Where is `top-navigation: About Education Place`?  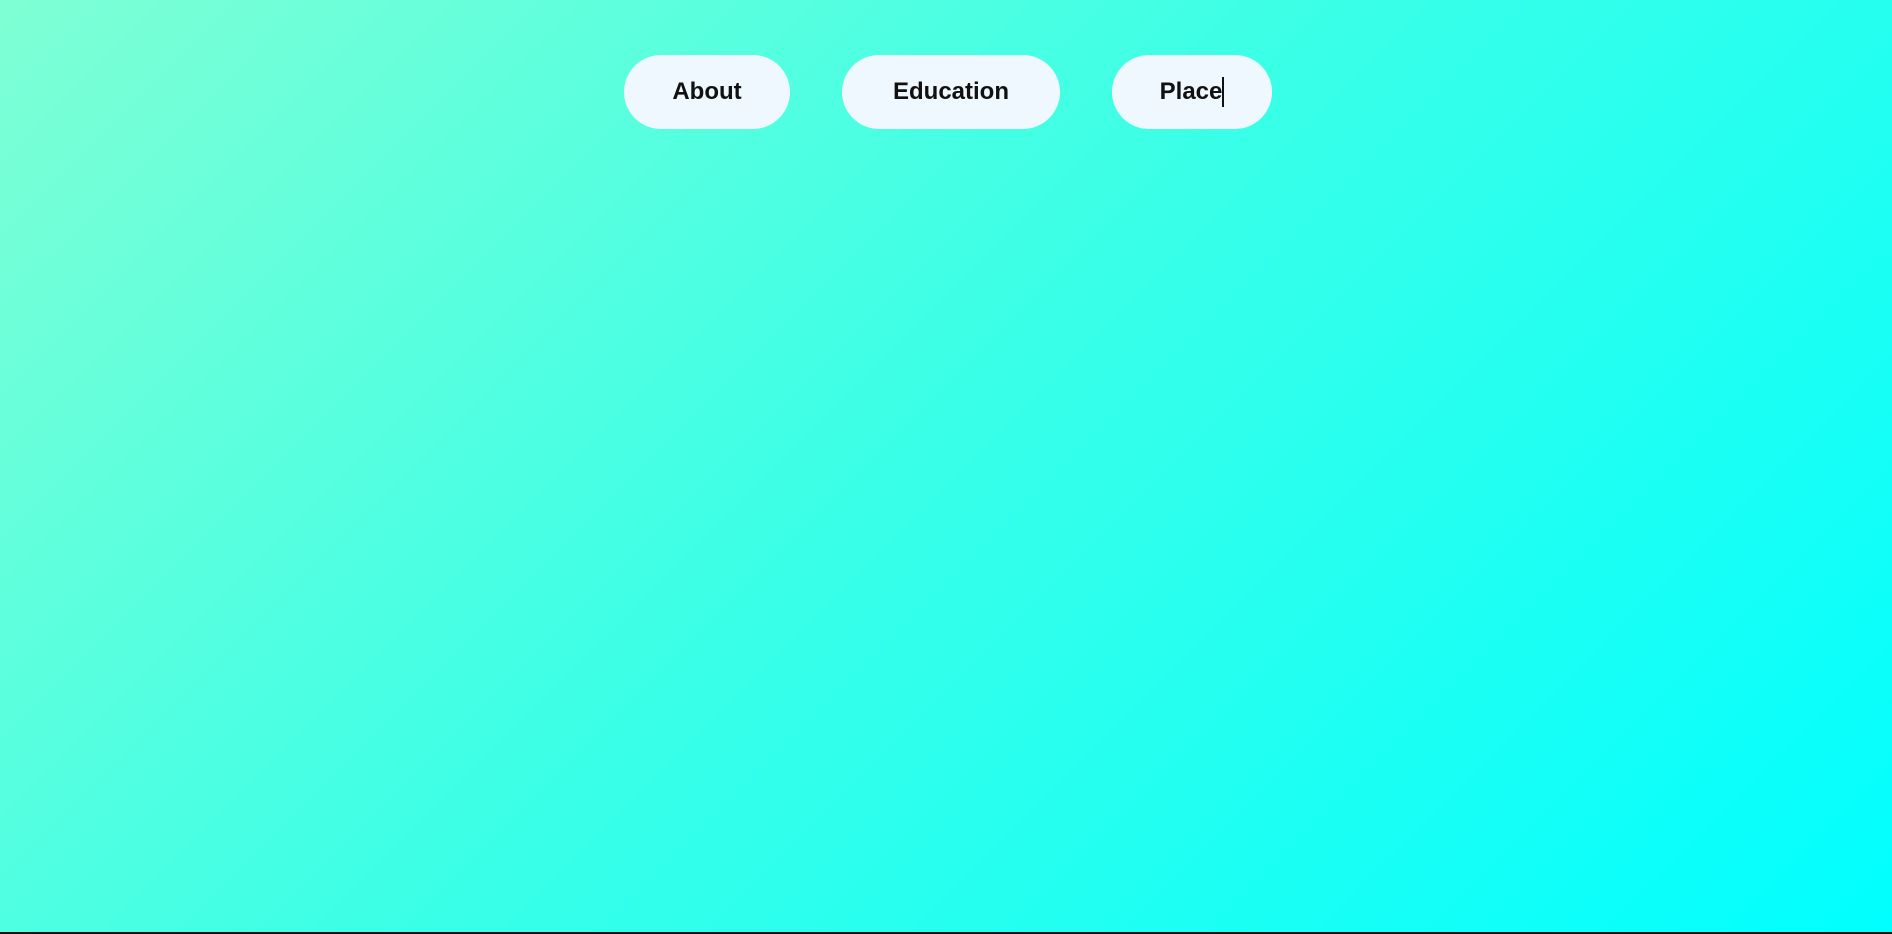 top-navigation: About Education Place is located at coordinates (948, 92).